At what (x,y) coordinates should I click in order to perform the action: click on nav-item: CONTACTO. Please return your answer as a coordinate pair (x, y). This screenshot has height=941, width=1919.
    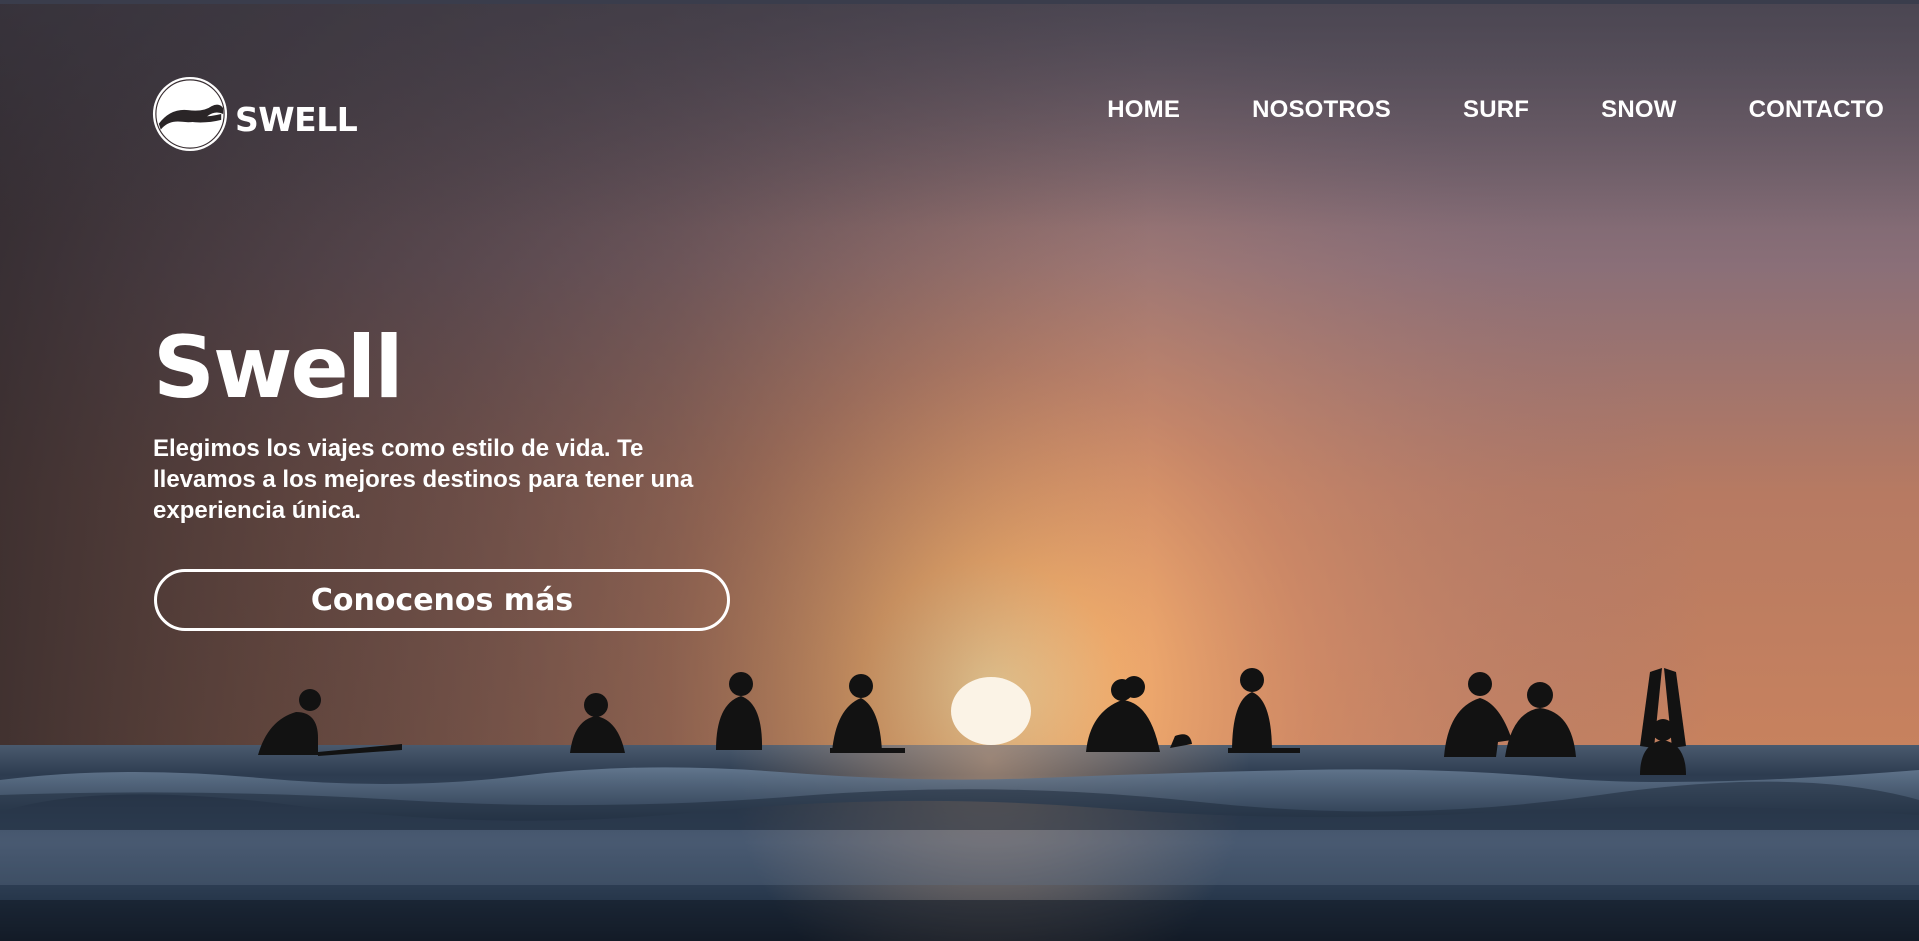
    Looking at the image, I should click on (1816, 110).